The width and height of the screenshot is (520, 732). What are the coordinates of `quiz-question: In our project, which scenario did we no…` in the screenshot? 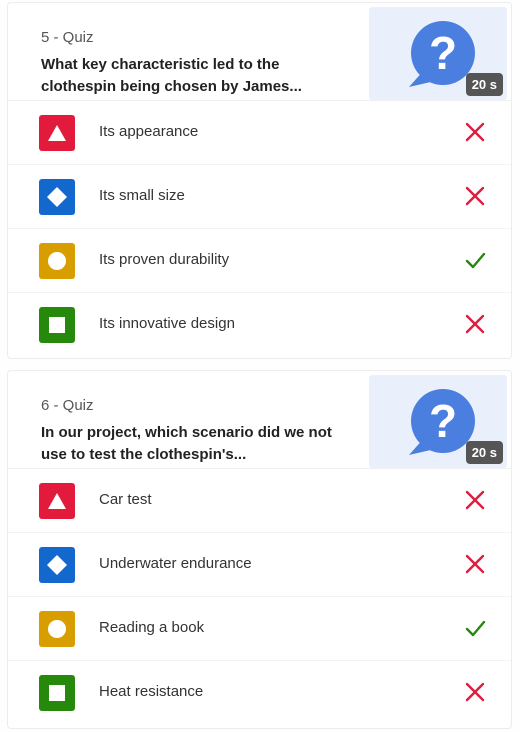 It's located at (186, 443).